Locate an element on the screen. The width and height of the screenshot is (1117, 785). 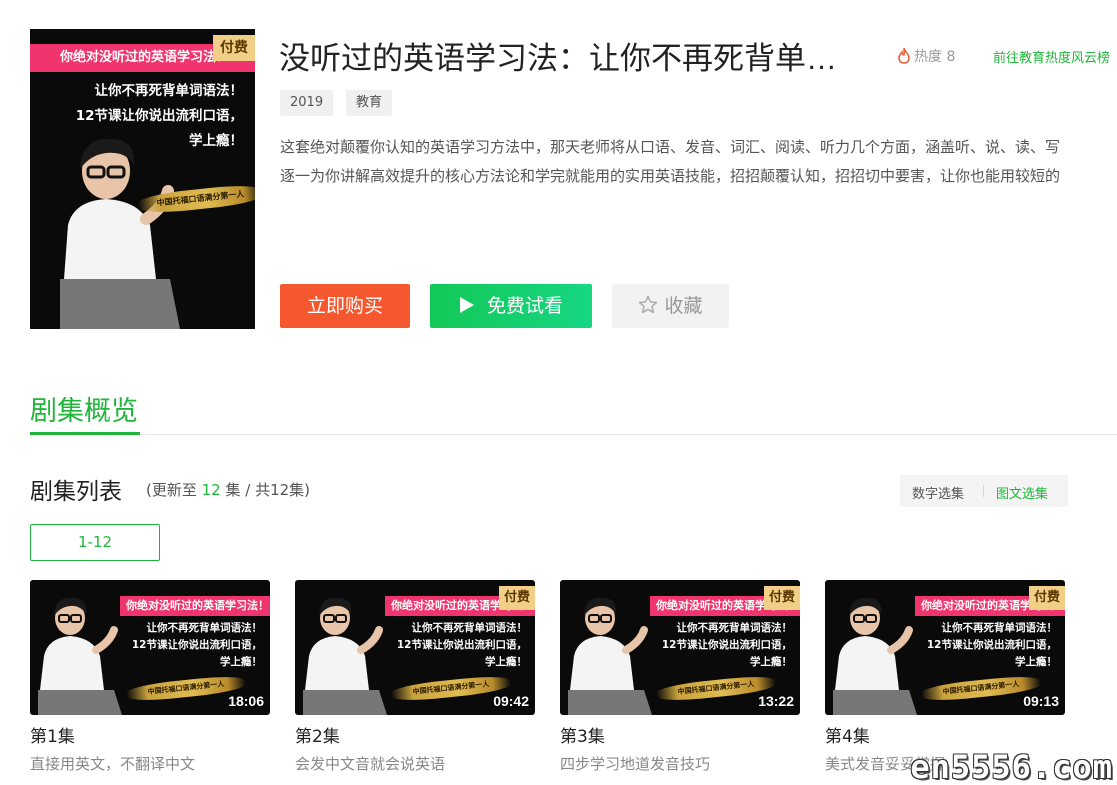
episode-subtitle: 会发中文音就会说英语 is located at coordinates (370, 764).